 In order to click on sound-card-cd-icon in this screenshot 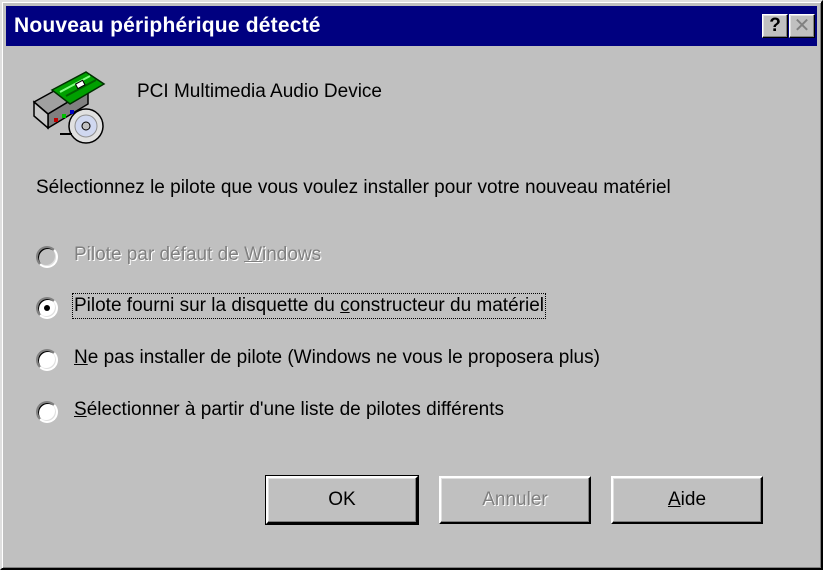, I will do `click(69, 107)`.